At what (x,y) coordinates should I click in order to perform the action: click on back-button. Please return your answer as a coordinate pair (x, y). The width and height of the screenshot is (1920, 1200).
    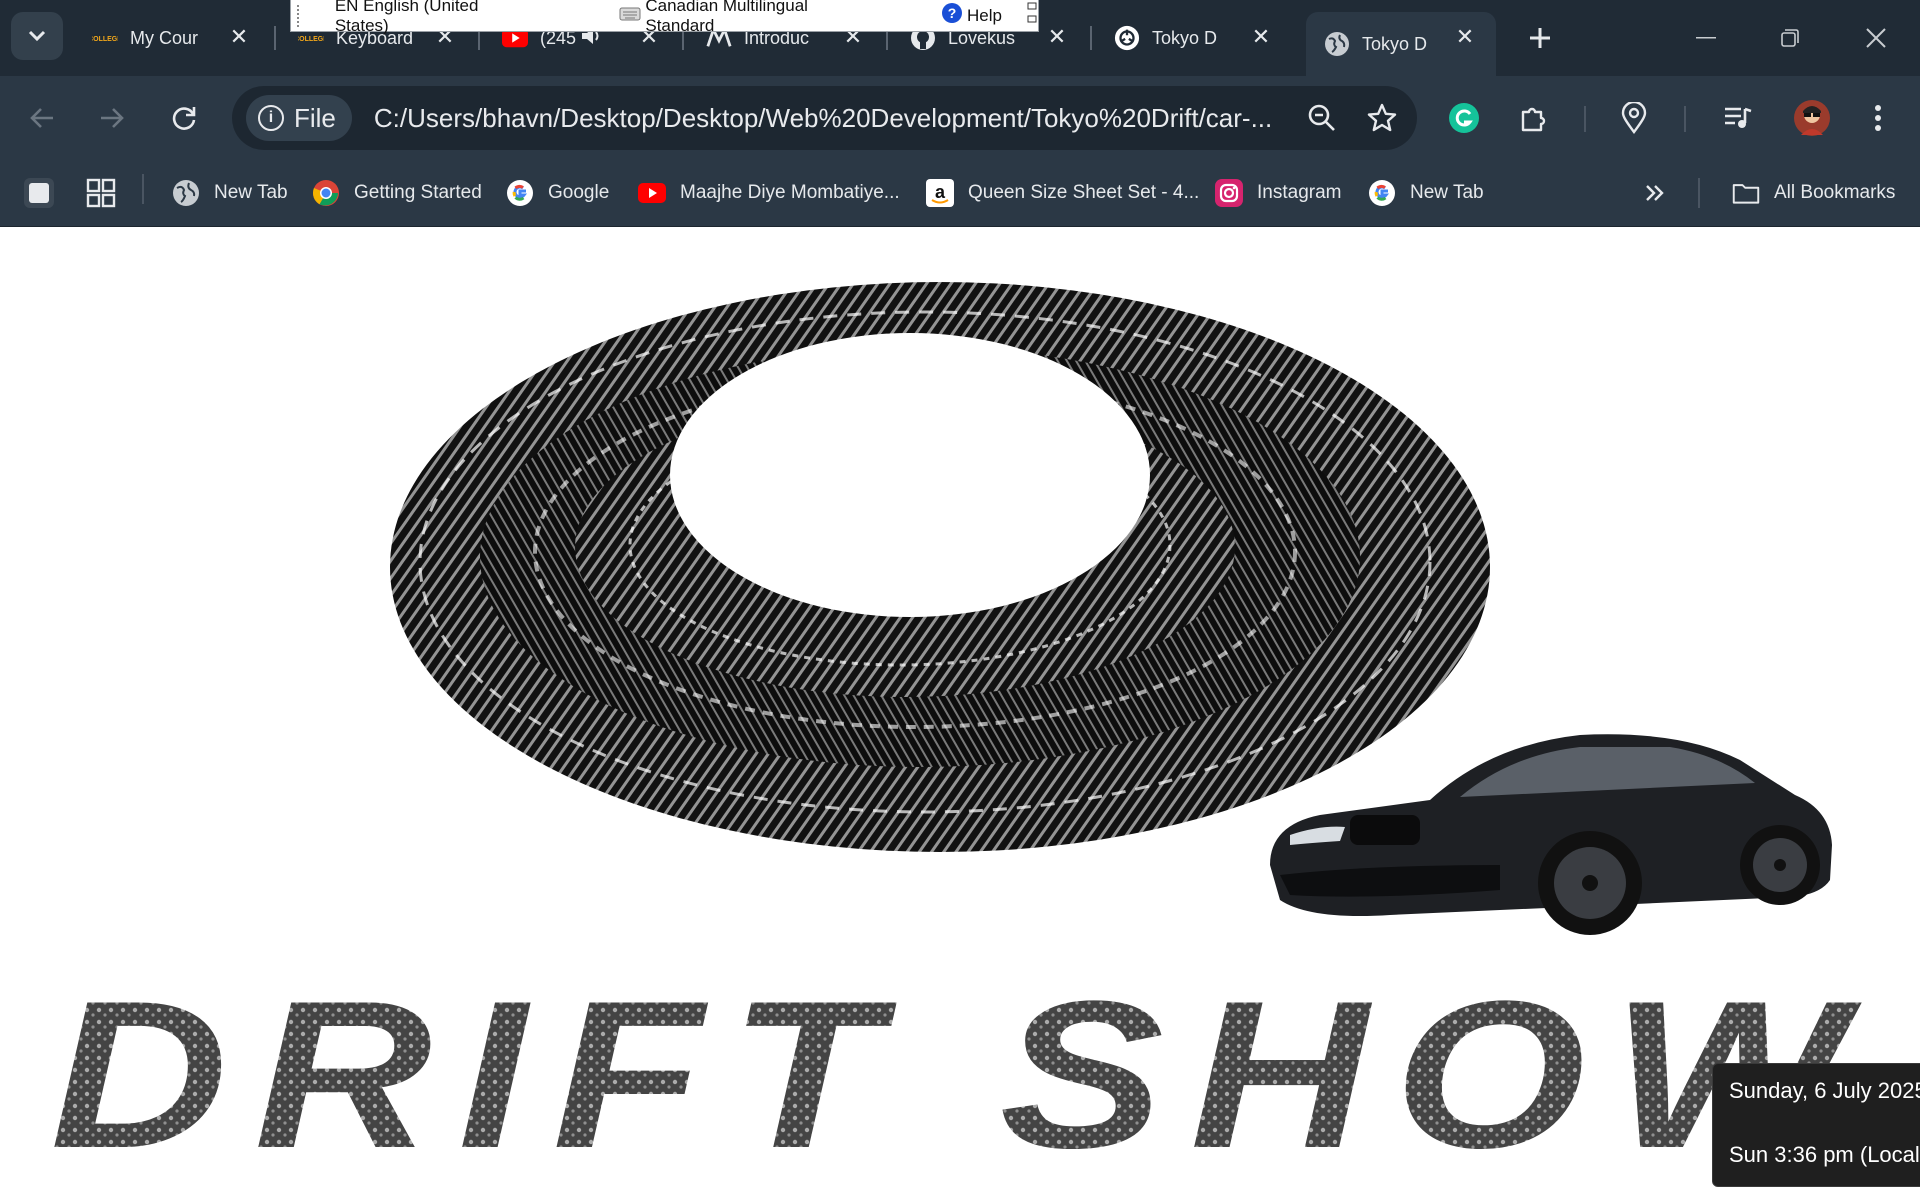
    Looking at the image, I should click on (42, 118).